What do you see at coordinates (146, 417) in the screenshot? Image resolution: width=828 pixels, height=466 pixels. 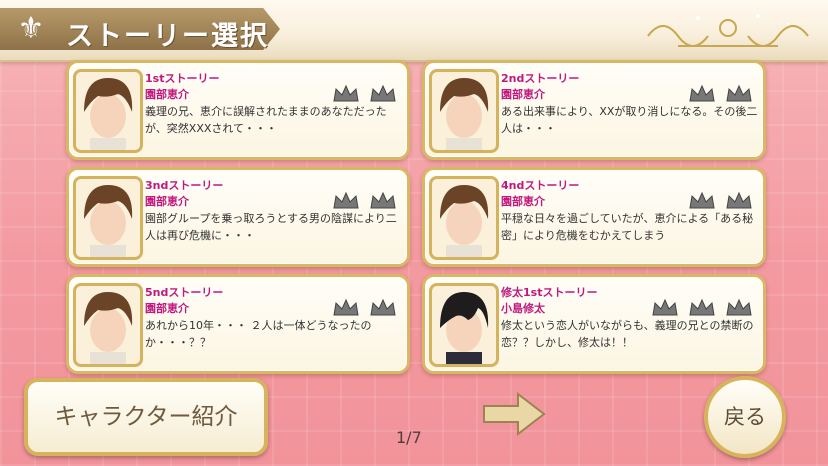 I see `character-intro-button: キャラクター紹介` at bounding box center [146, 417].